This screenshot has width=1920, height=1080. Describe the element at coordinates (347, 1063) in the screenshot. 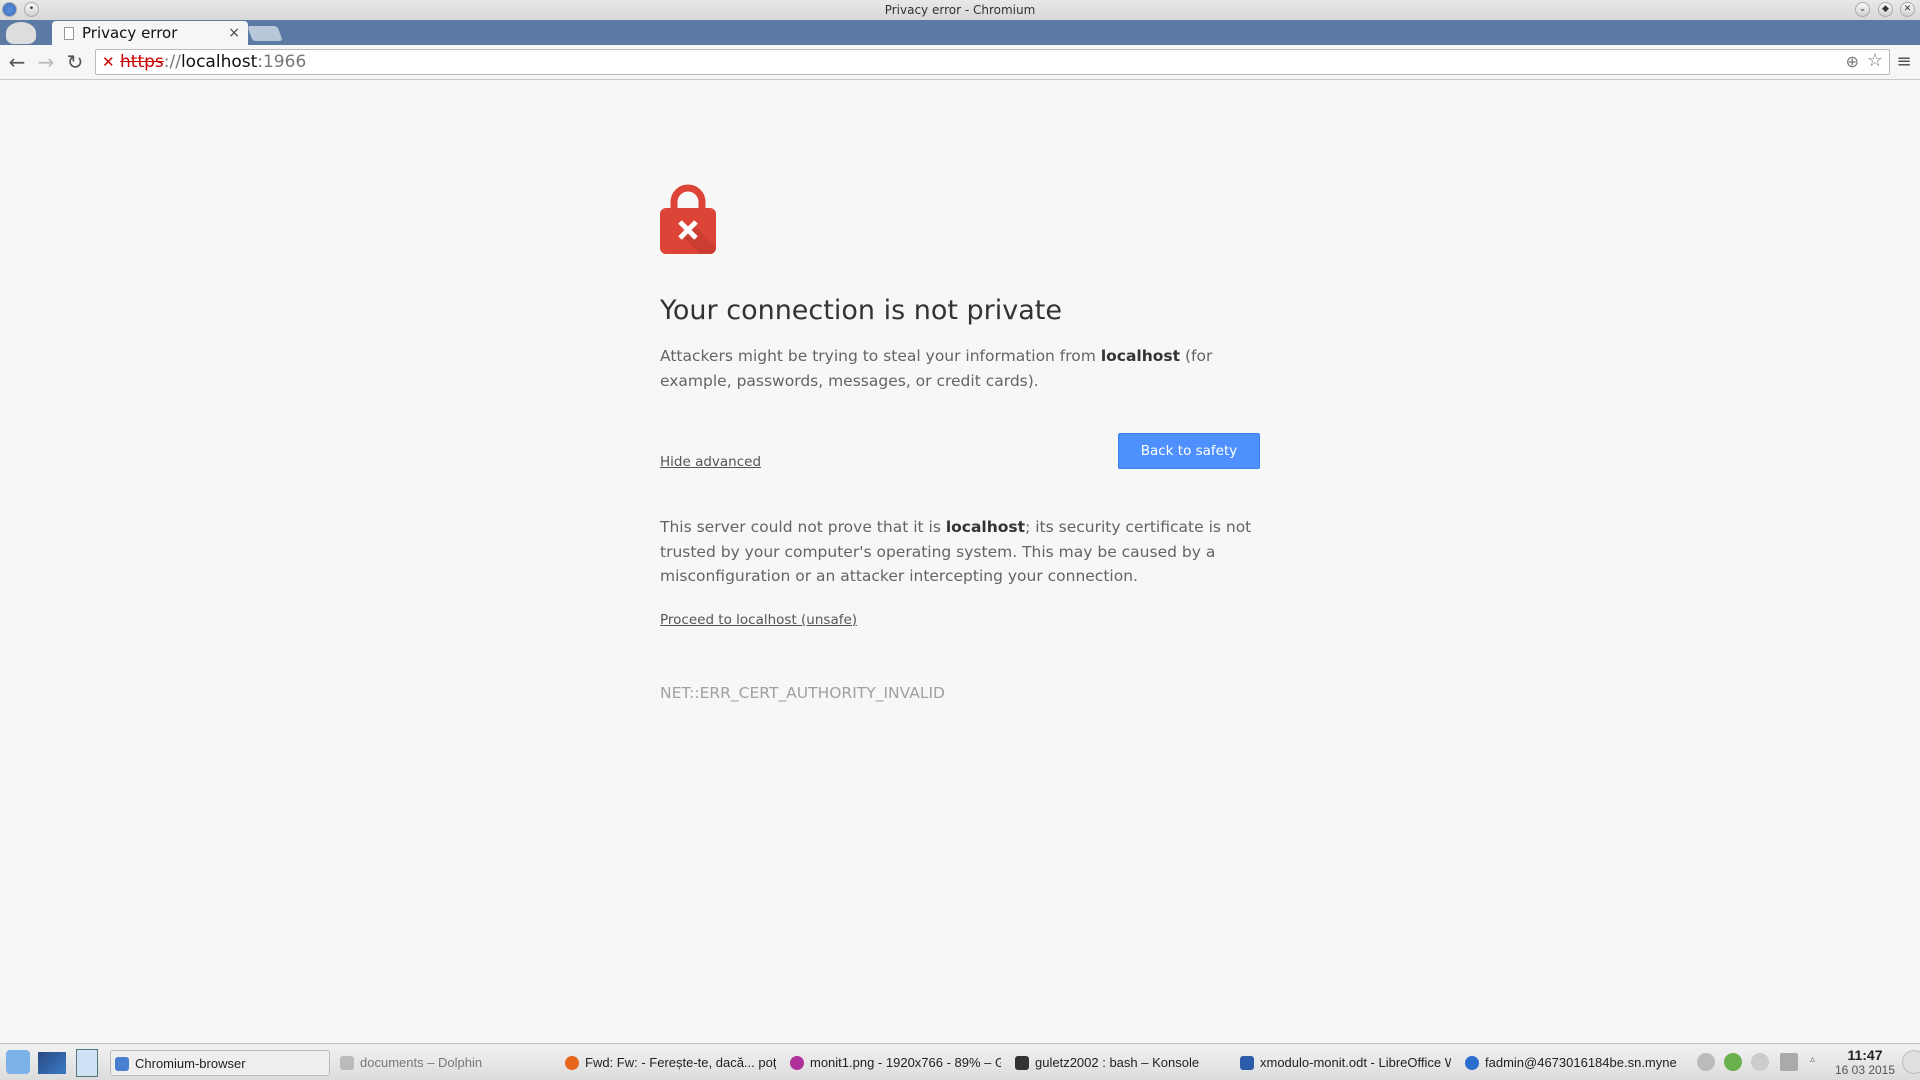

I see `dolphin-icon` at that location.